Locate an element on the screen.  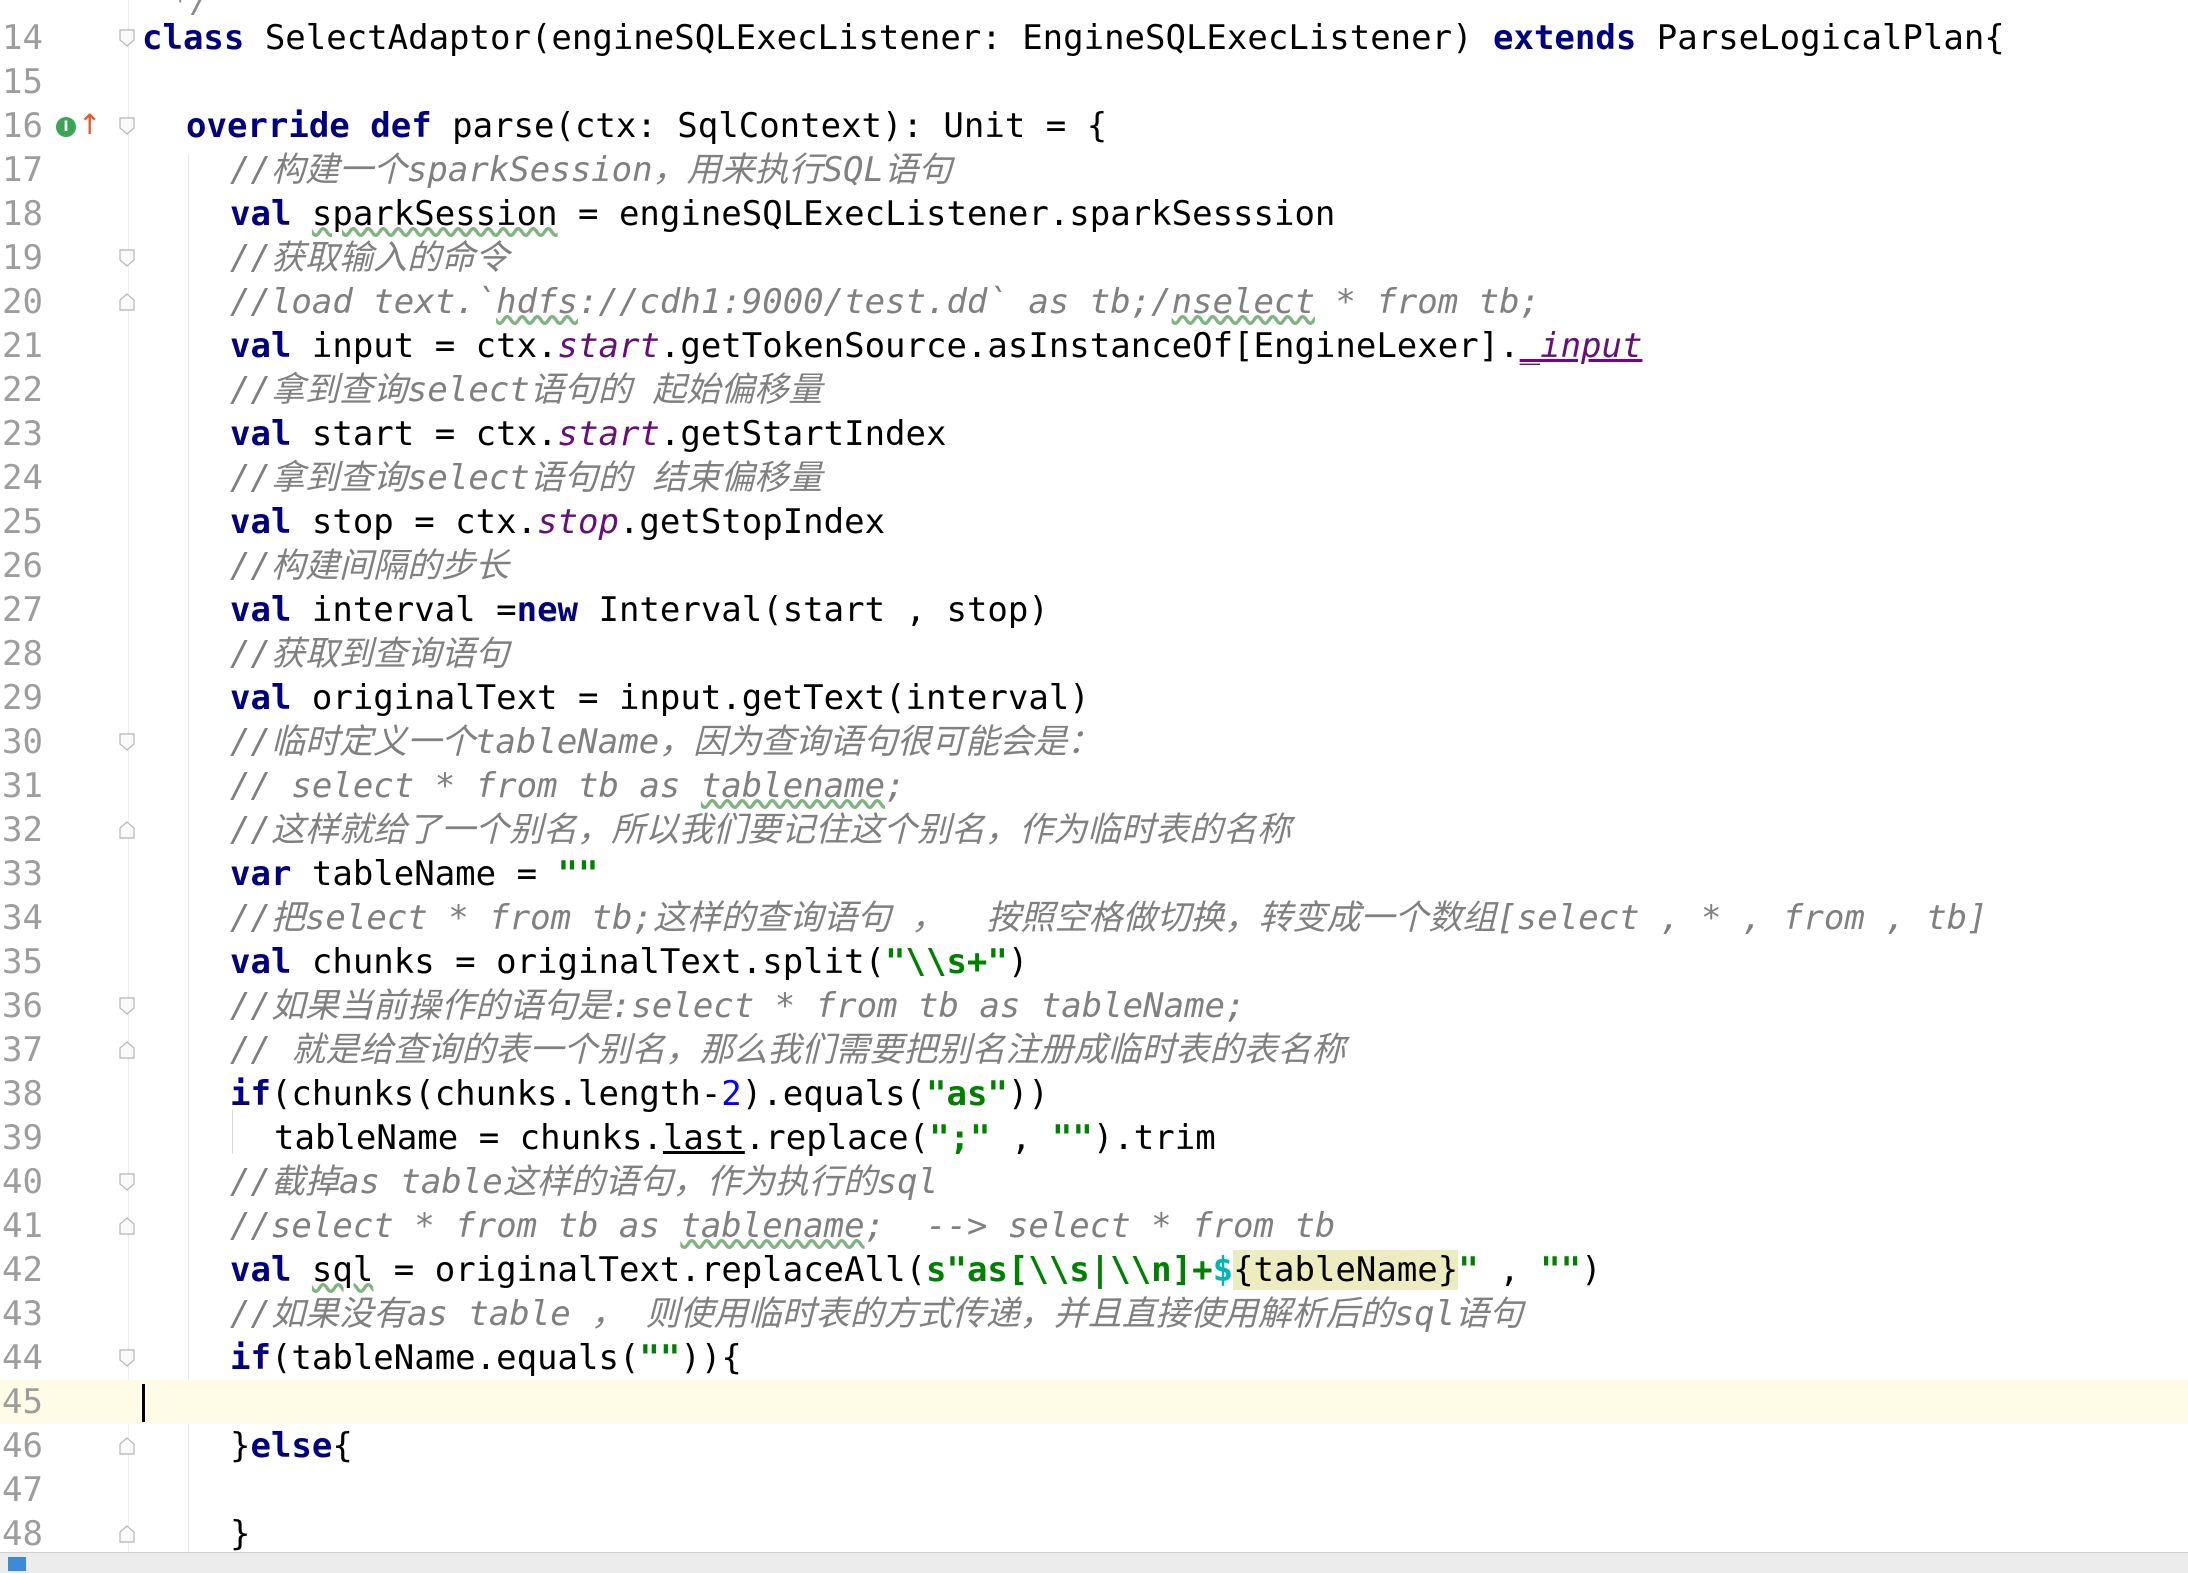
code-line-45-current: 45 is located at coordinates (1094, 1402).